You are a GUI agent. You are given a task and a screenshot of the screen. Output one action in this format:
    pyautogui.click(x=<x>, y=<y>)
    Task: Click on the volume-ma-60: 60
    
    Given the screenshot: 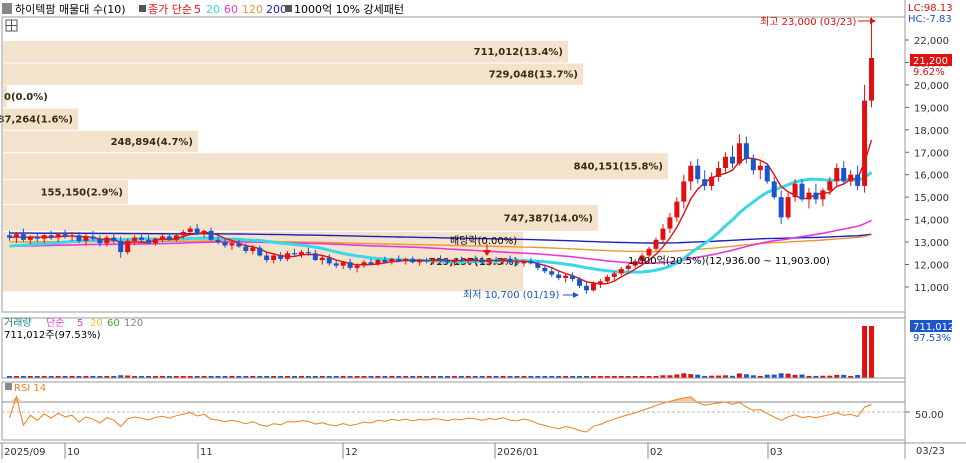 What is the action you would take?
    pyautogui.click(x=113, y=323)
    